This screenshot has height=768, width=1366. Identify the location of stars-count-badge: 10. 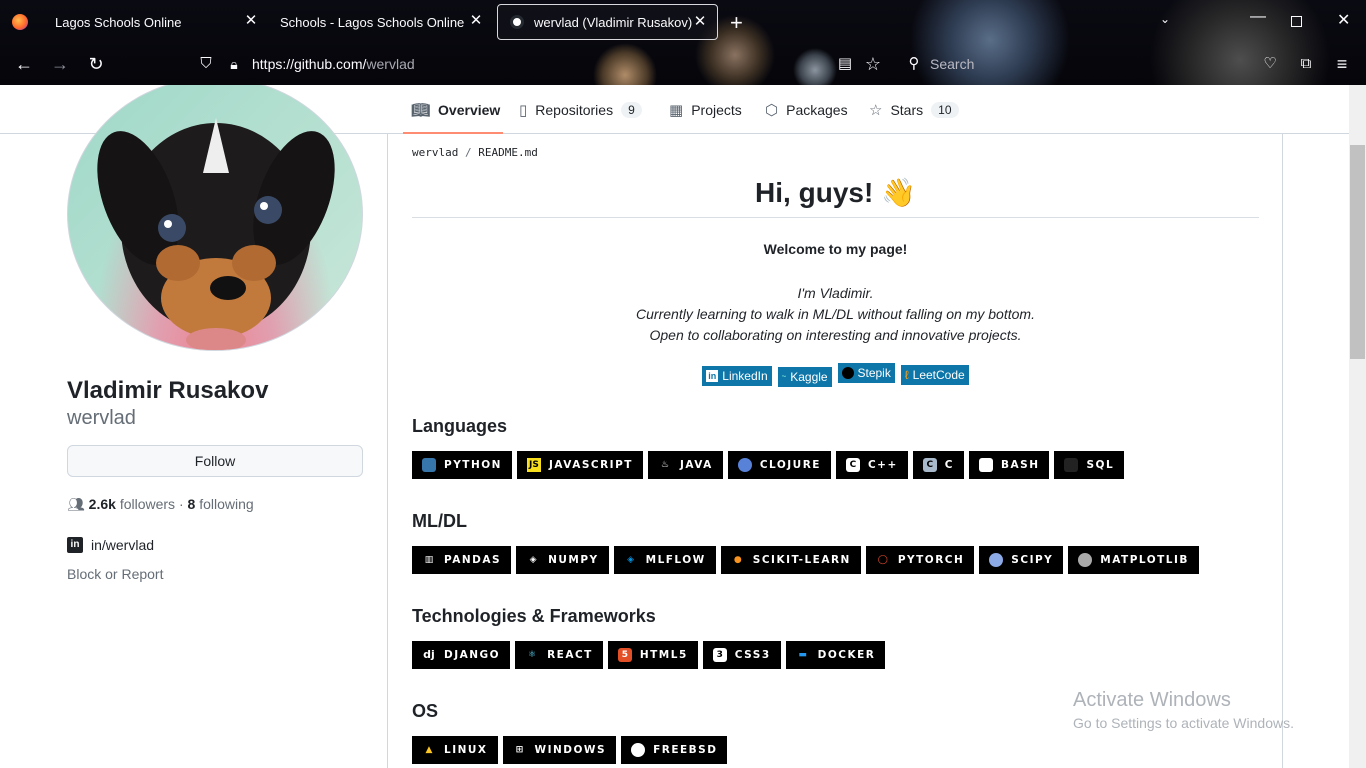
(945, 109).